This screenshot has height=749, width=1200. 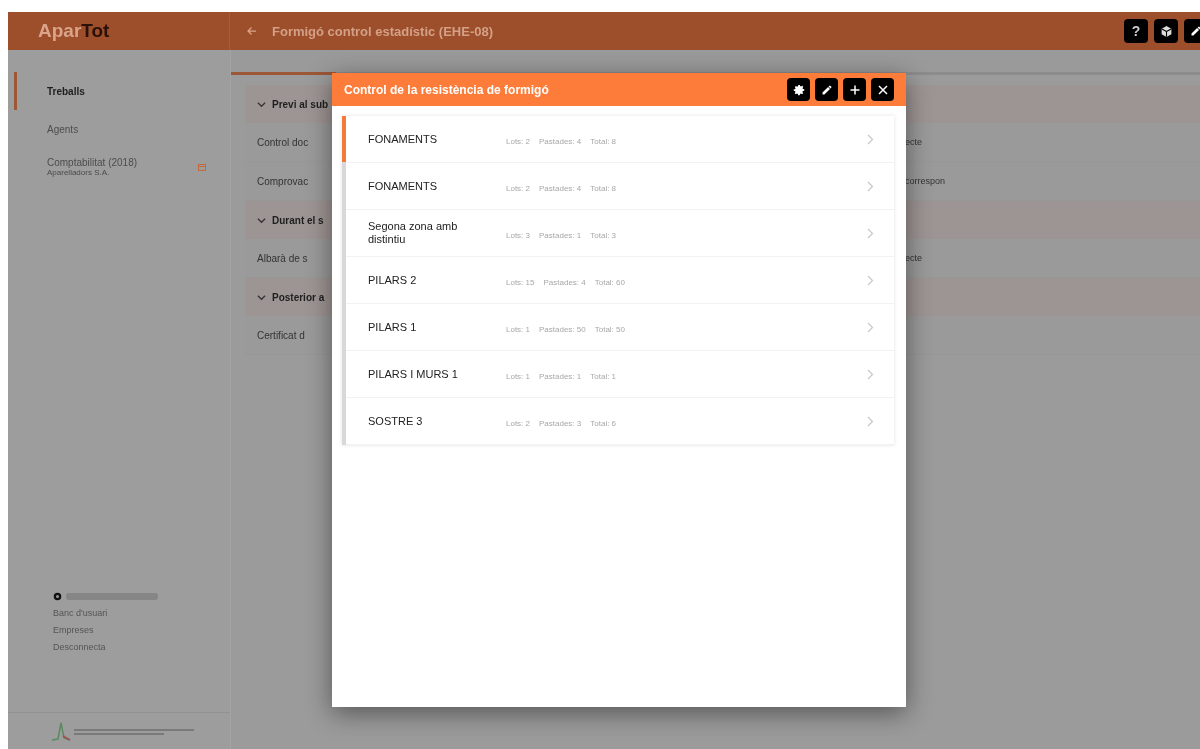 I want to click on total-count: Total: 3, so click(x=603, y=235).